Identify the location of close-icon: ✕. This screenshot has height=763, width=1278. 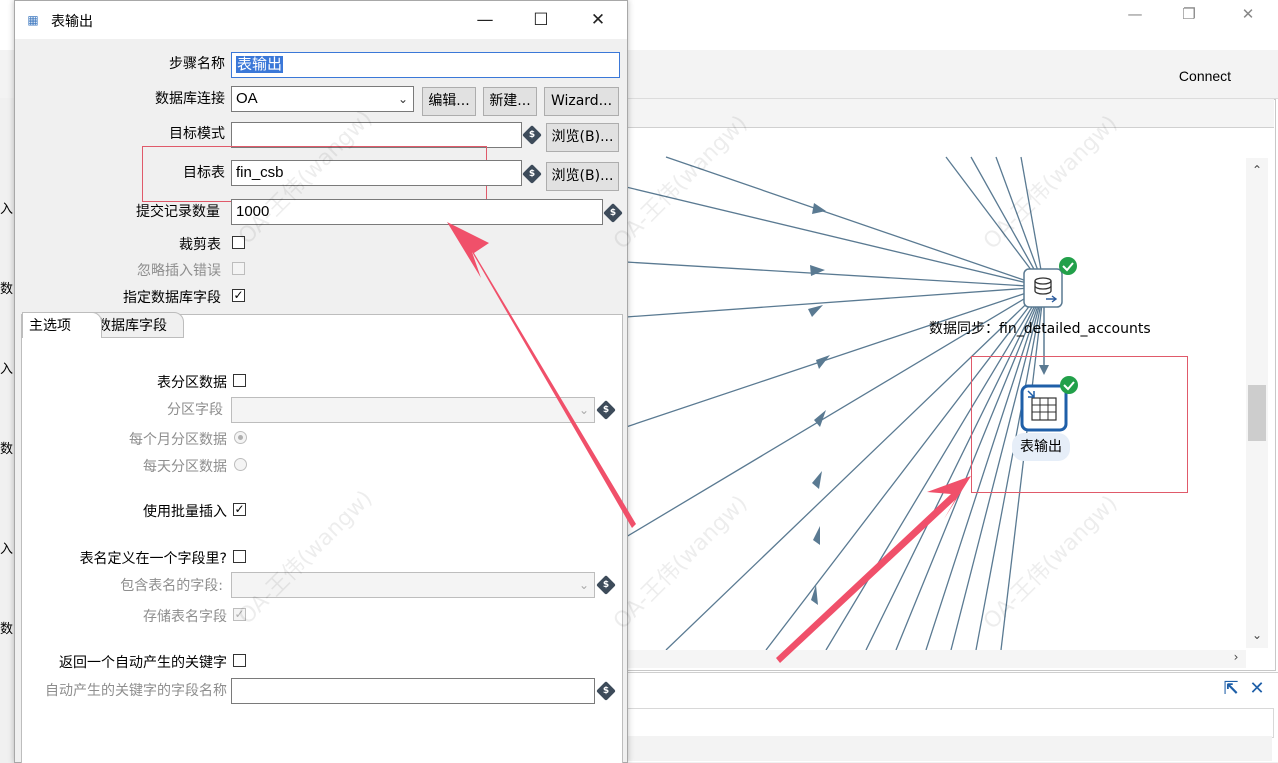
(598, 20).